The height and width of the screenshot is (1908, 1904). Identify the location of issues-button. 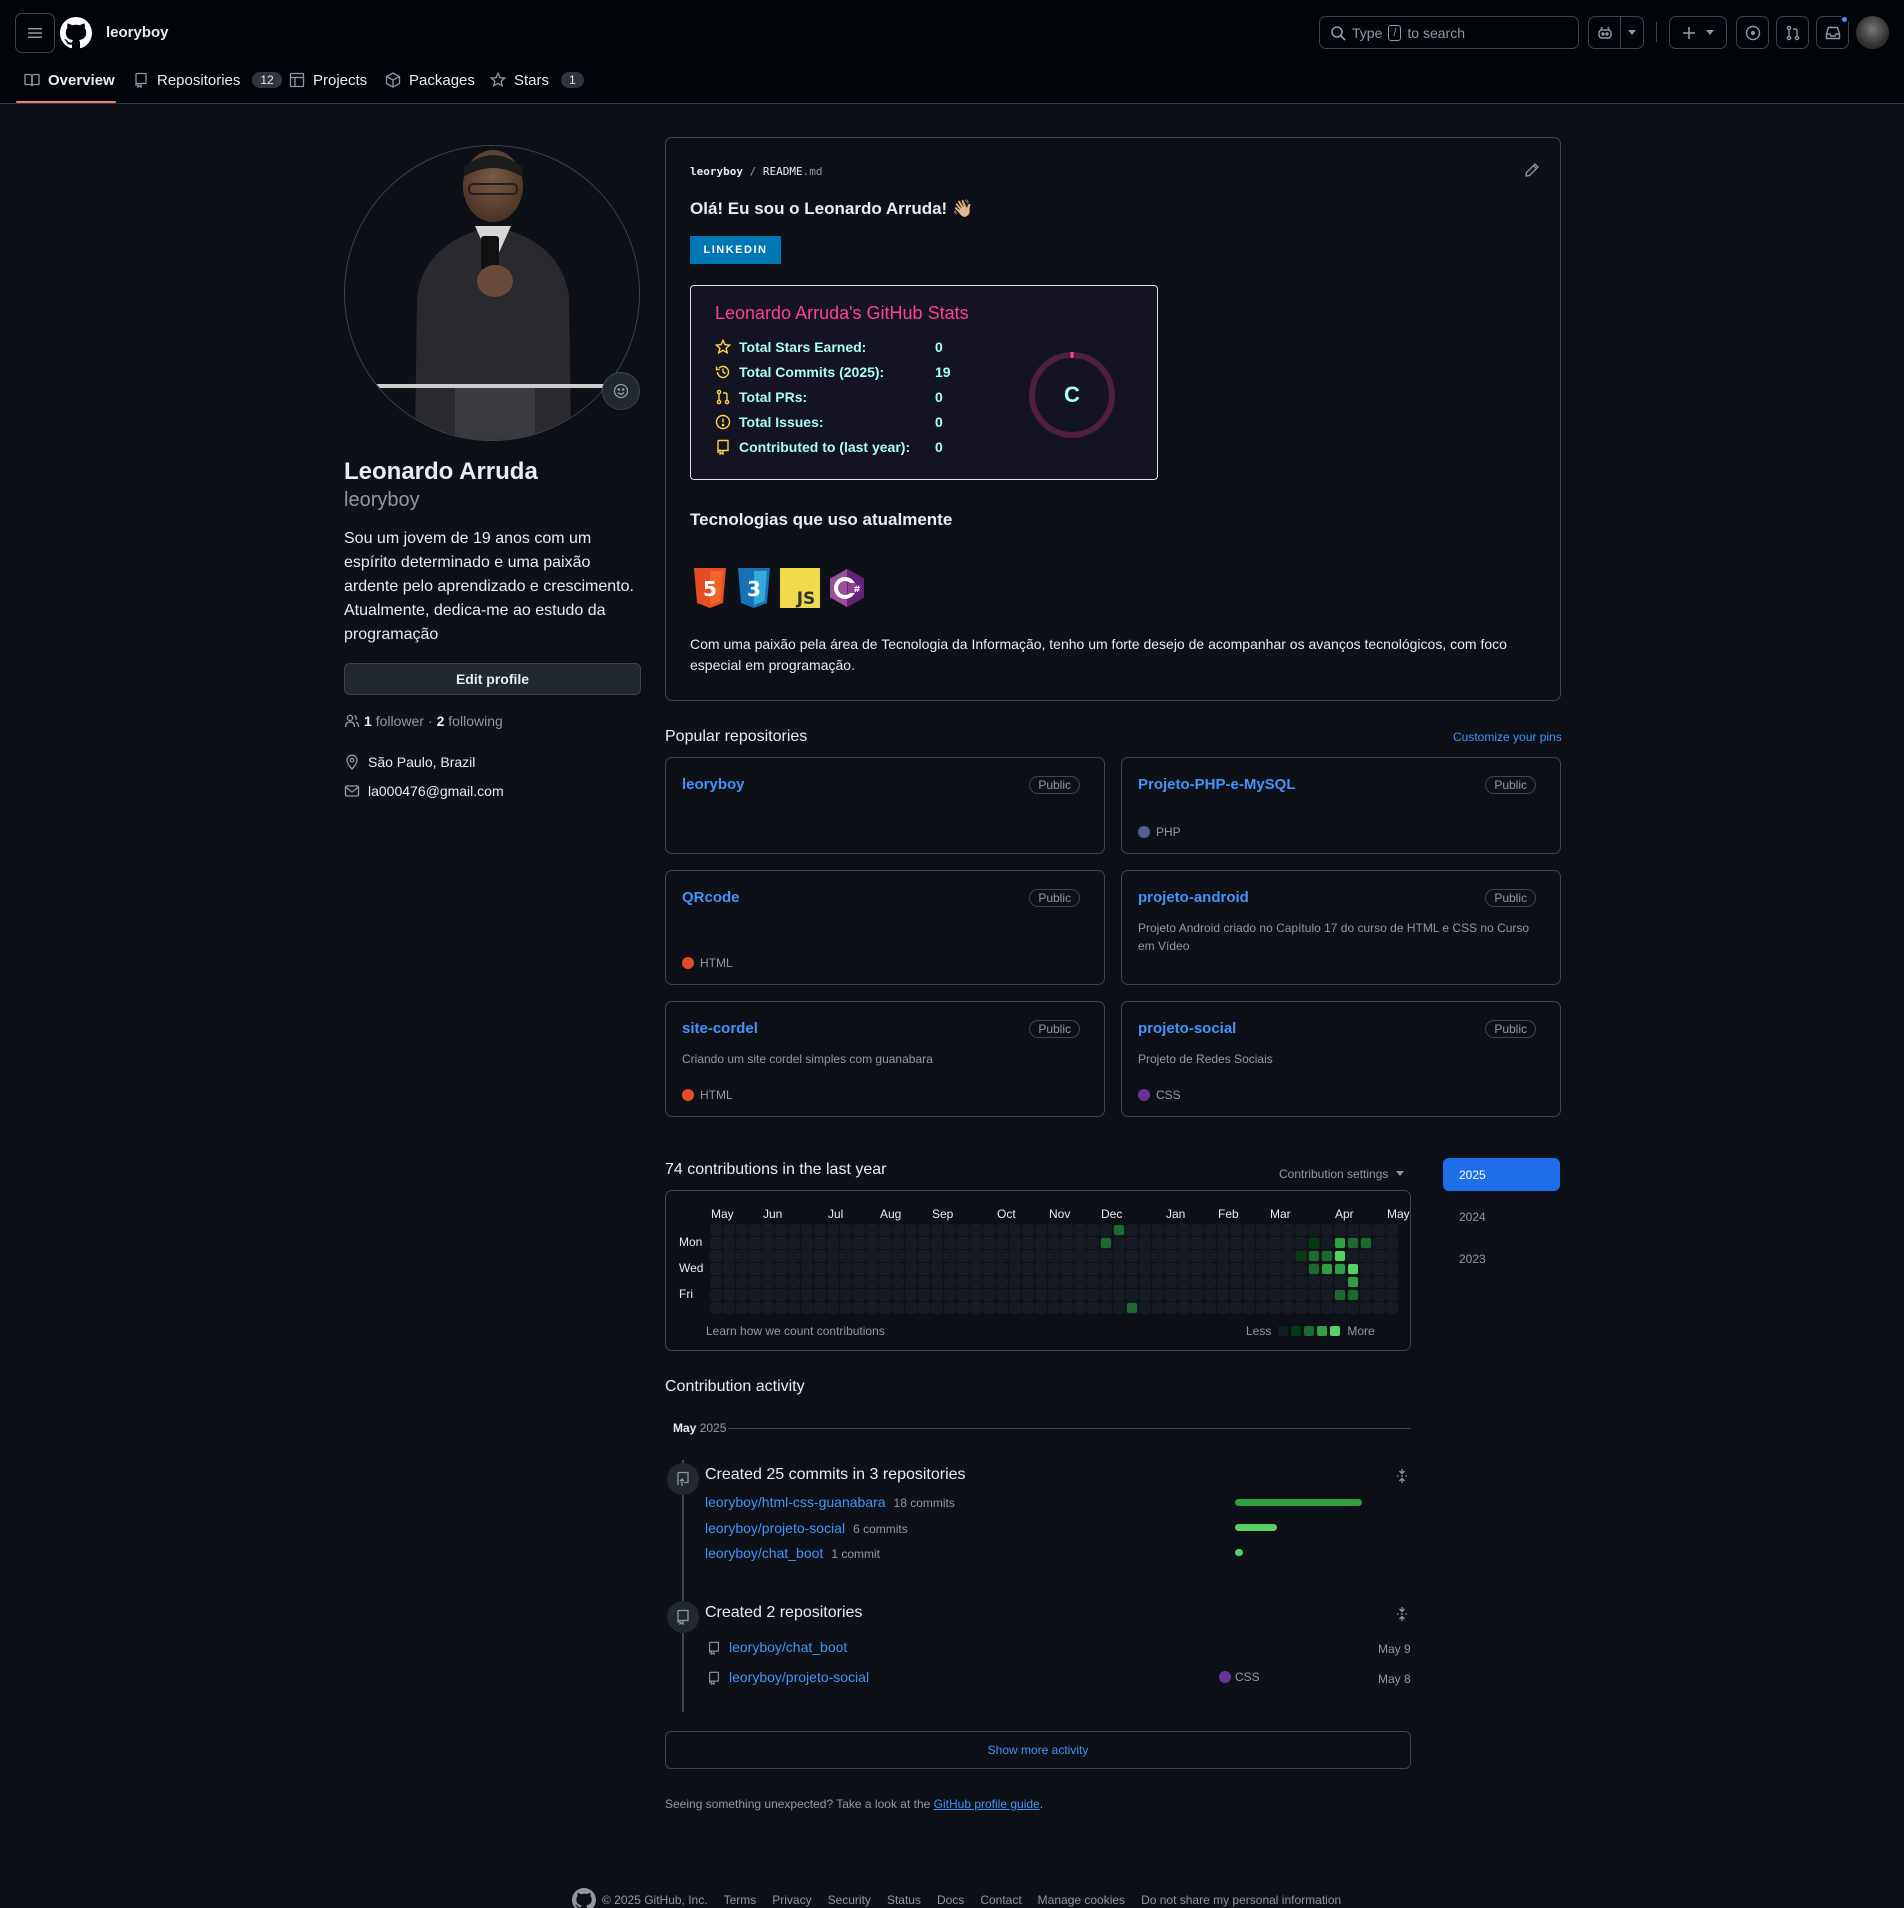
(1752, 32).